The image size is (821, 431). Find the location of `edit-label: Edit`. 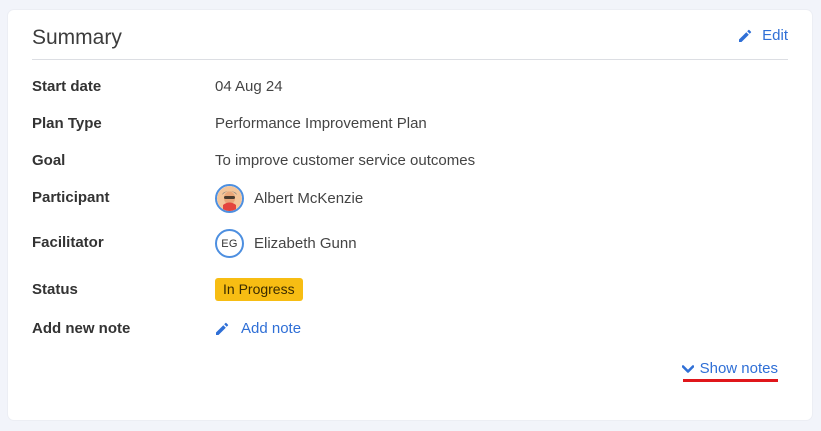

edit-label: Edit is located at coordinates (775, 35).